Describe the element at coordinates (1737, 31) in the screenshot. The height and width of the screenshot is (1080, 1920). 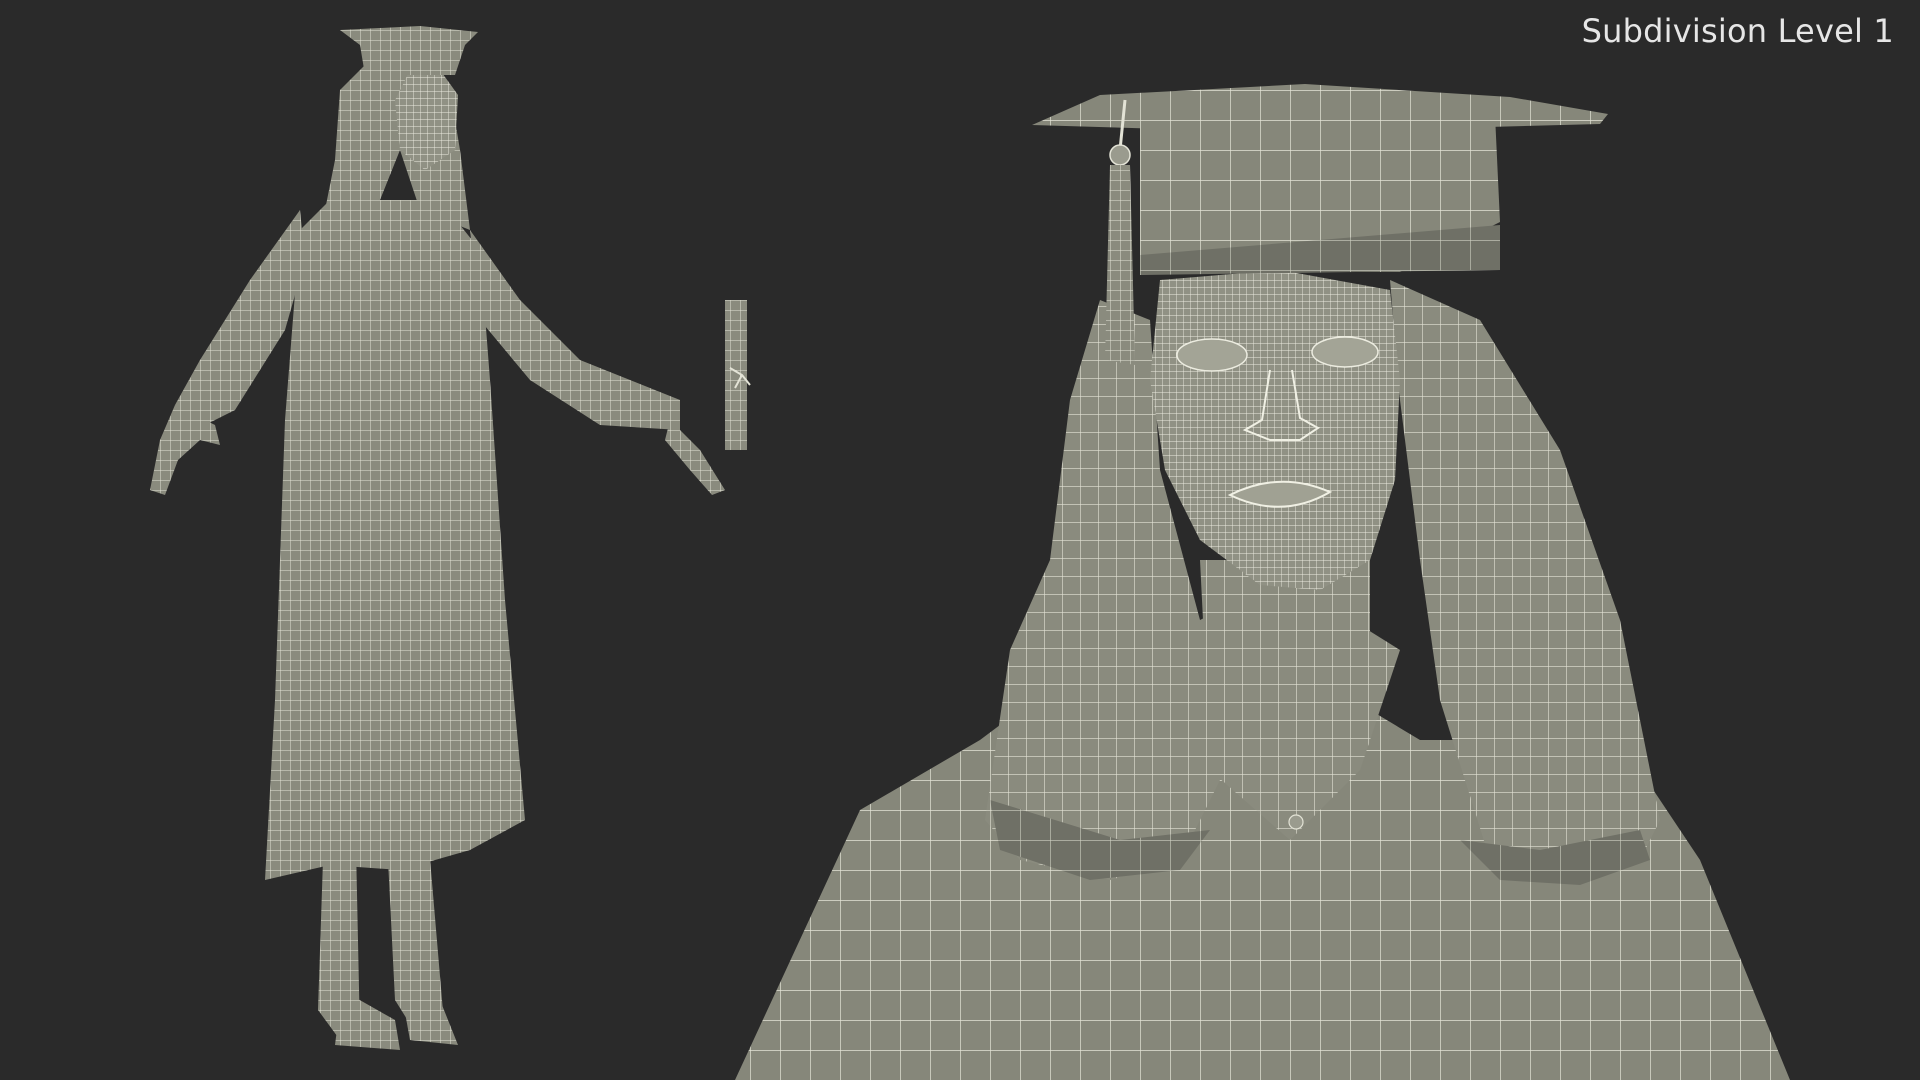
I see `subdivision-level-label: Subdivision Level 1` at that location.